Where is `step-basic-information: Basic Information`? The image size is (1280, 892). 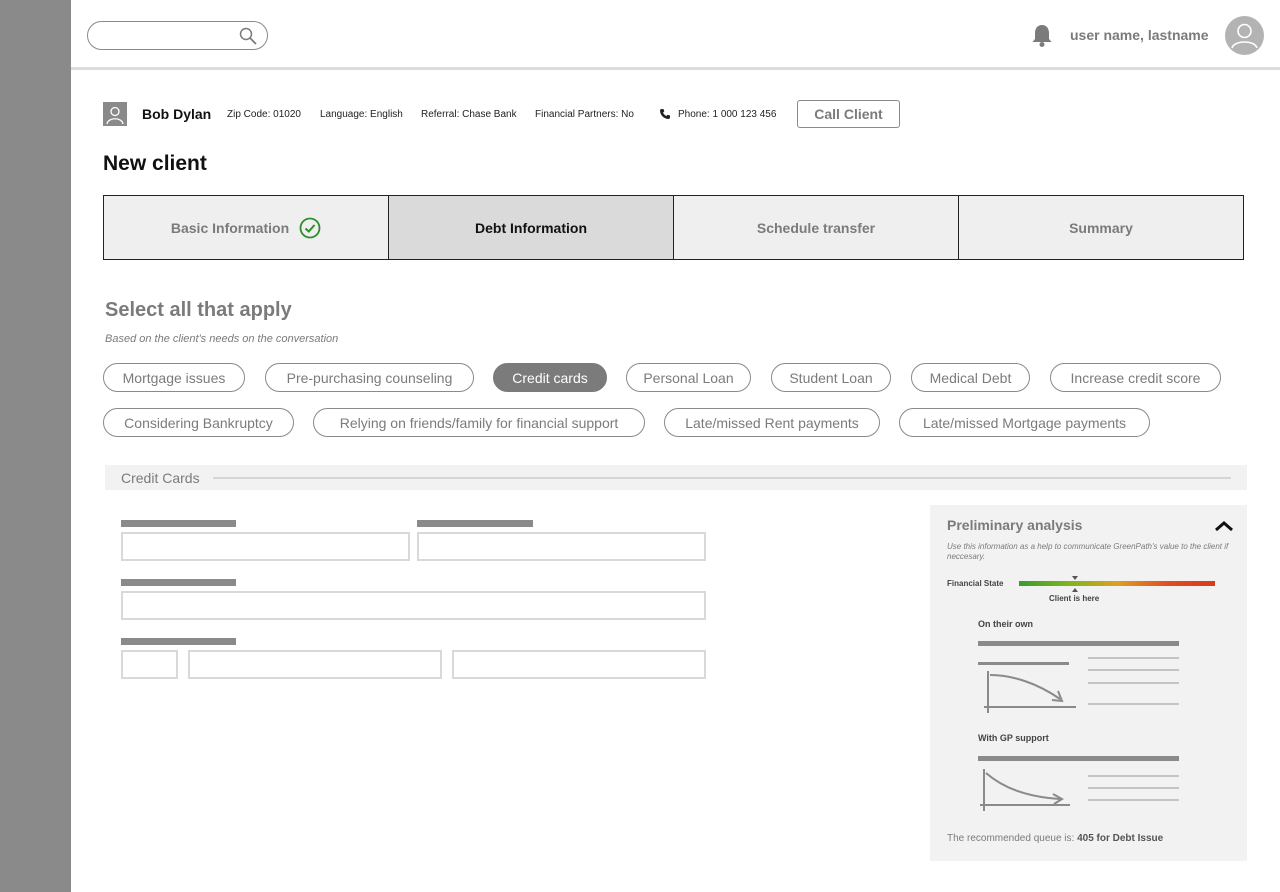 step-basic-information: Basic Information is located at coordinates (246, 227).